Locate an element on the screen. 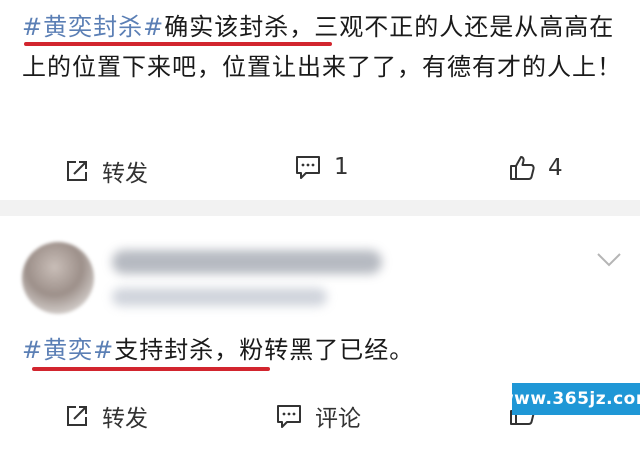  post-text: #黄奕#支持封杀，粉转黑了已经。 is located at coordinates (322, 350).